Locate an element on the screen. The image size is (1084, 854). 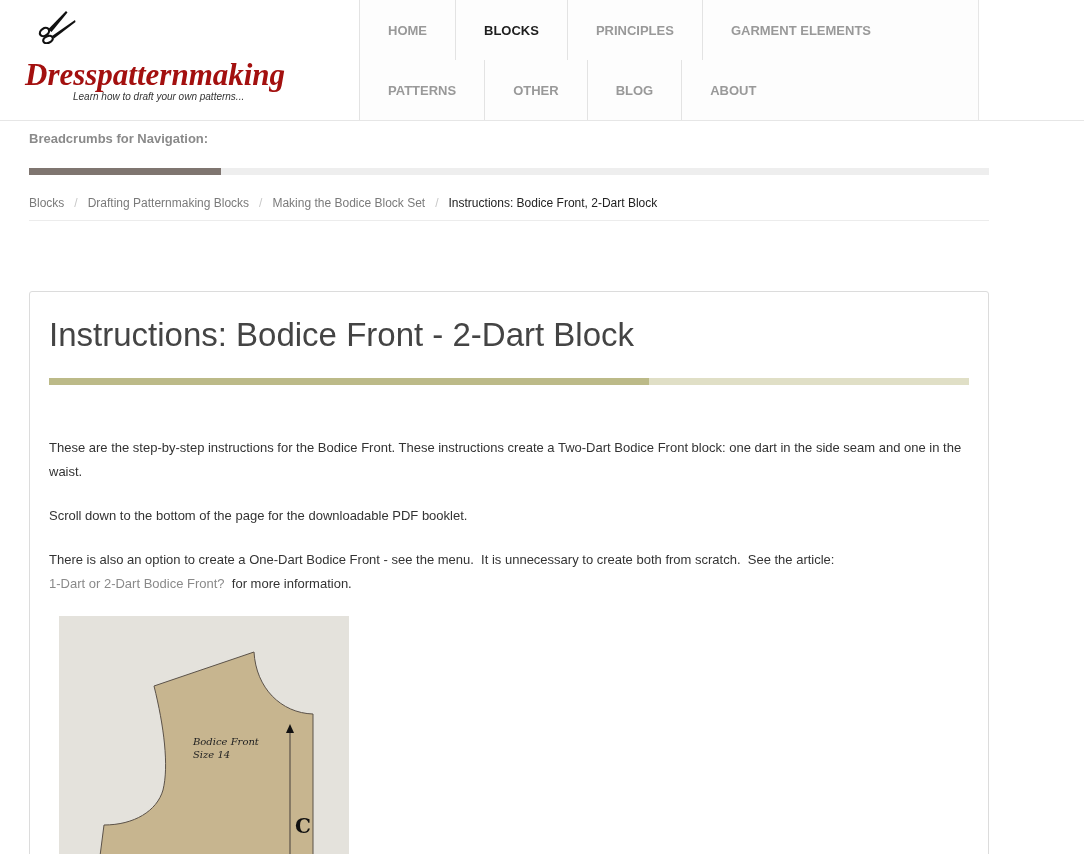
article-paragraph: Scroll down to the bottom of the page for the downloadable PDF booklet. is located at coordinates (259, 516).